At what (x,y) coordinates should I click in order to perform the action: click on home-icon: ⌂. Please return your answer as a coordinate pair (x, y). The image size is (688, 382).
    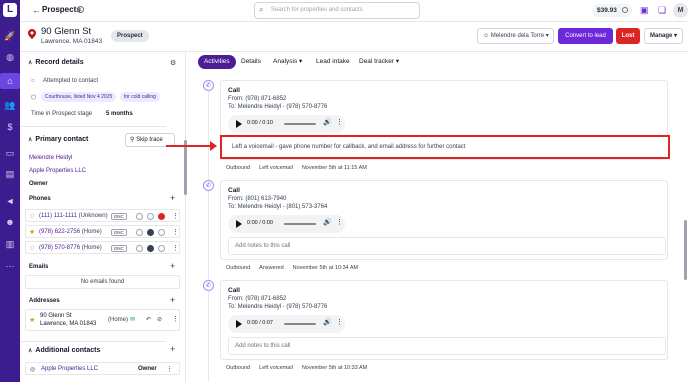
    Looking at the image, I should click on (10, 81).